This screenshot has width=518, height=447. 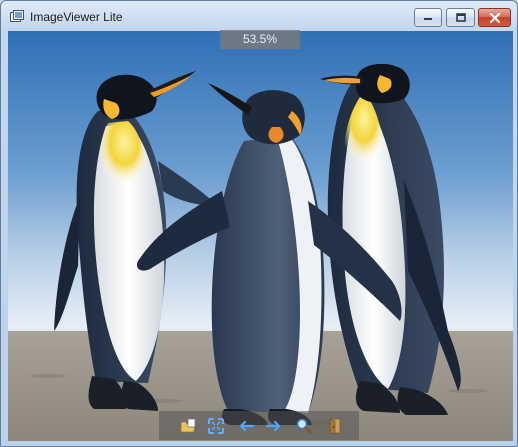 I want to click on close-button, so click(x=494, y=17).